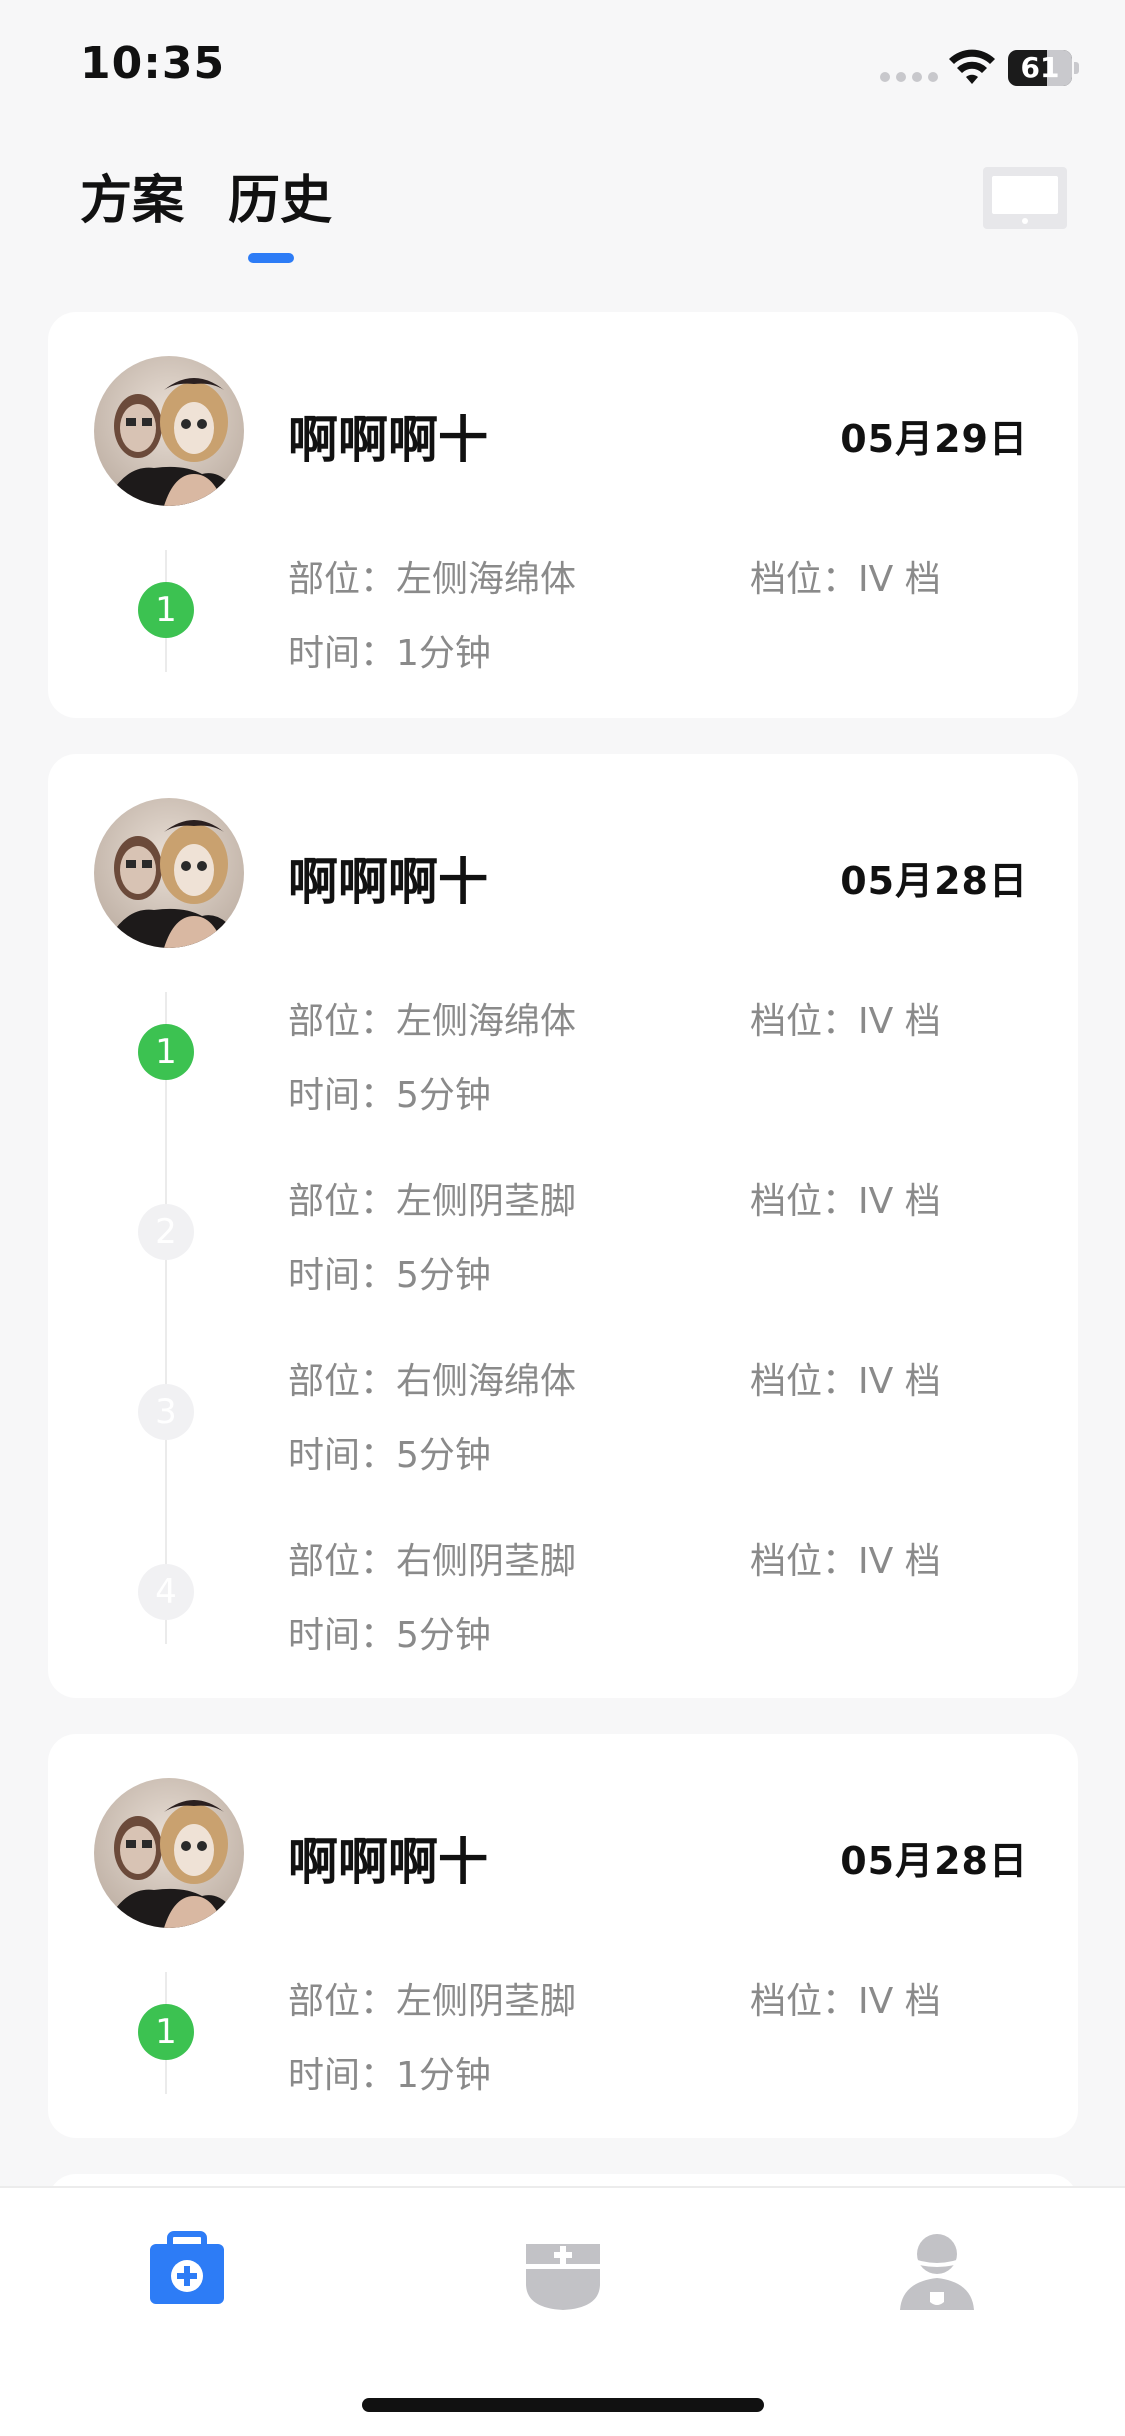 Image resolution: width=1125 pixels, height=2436 pixels. I want to click on status-time: 10:35, so click(153, 63).